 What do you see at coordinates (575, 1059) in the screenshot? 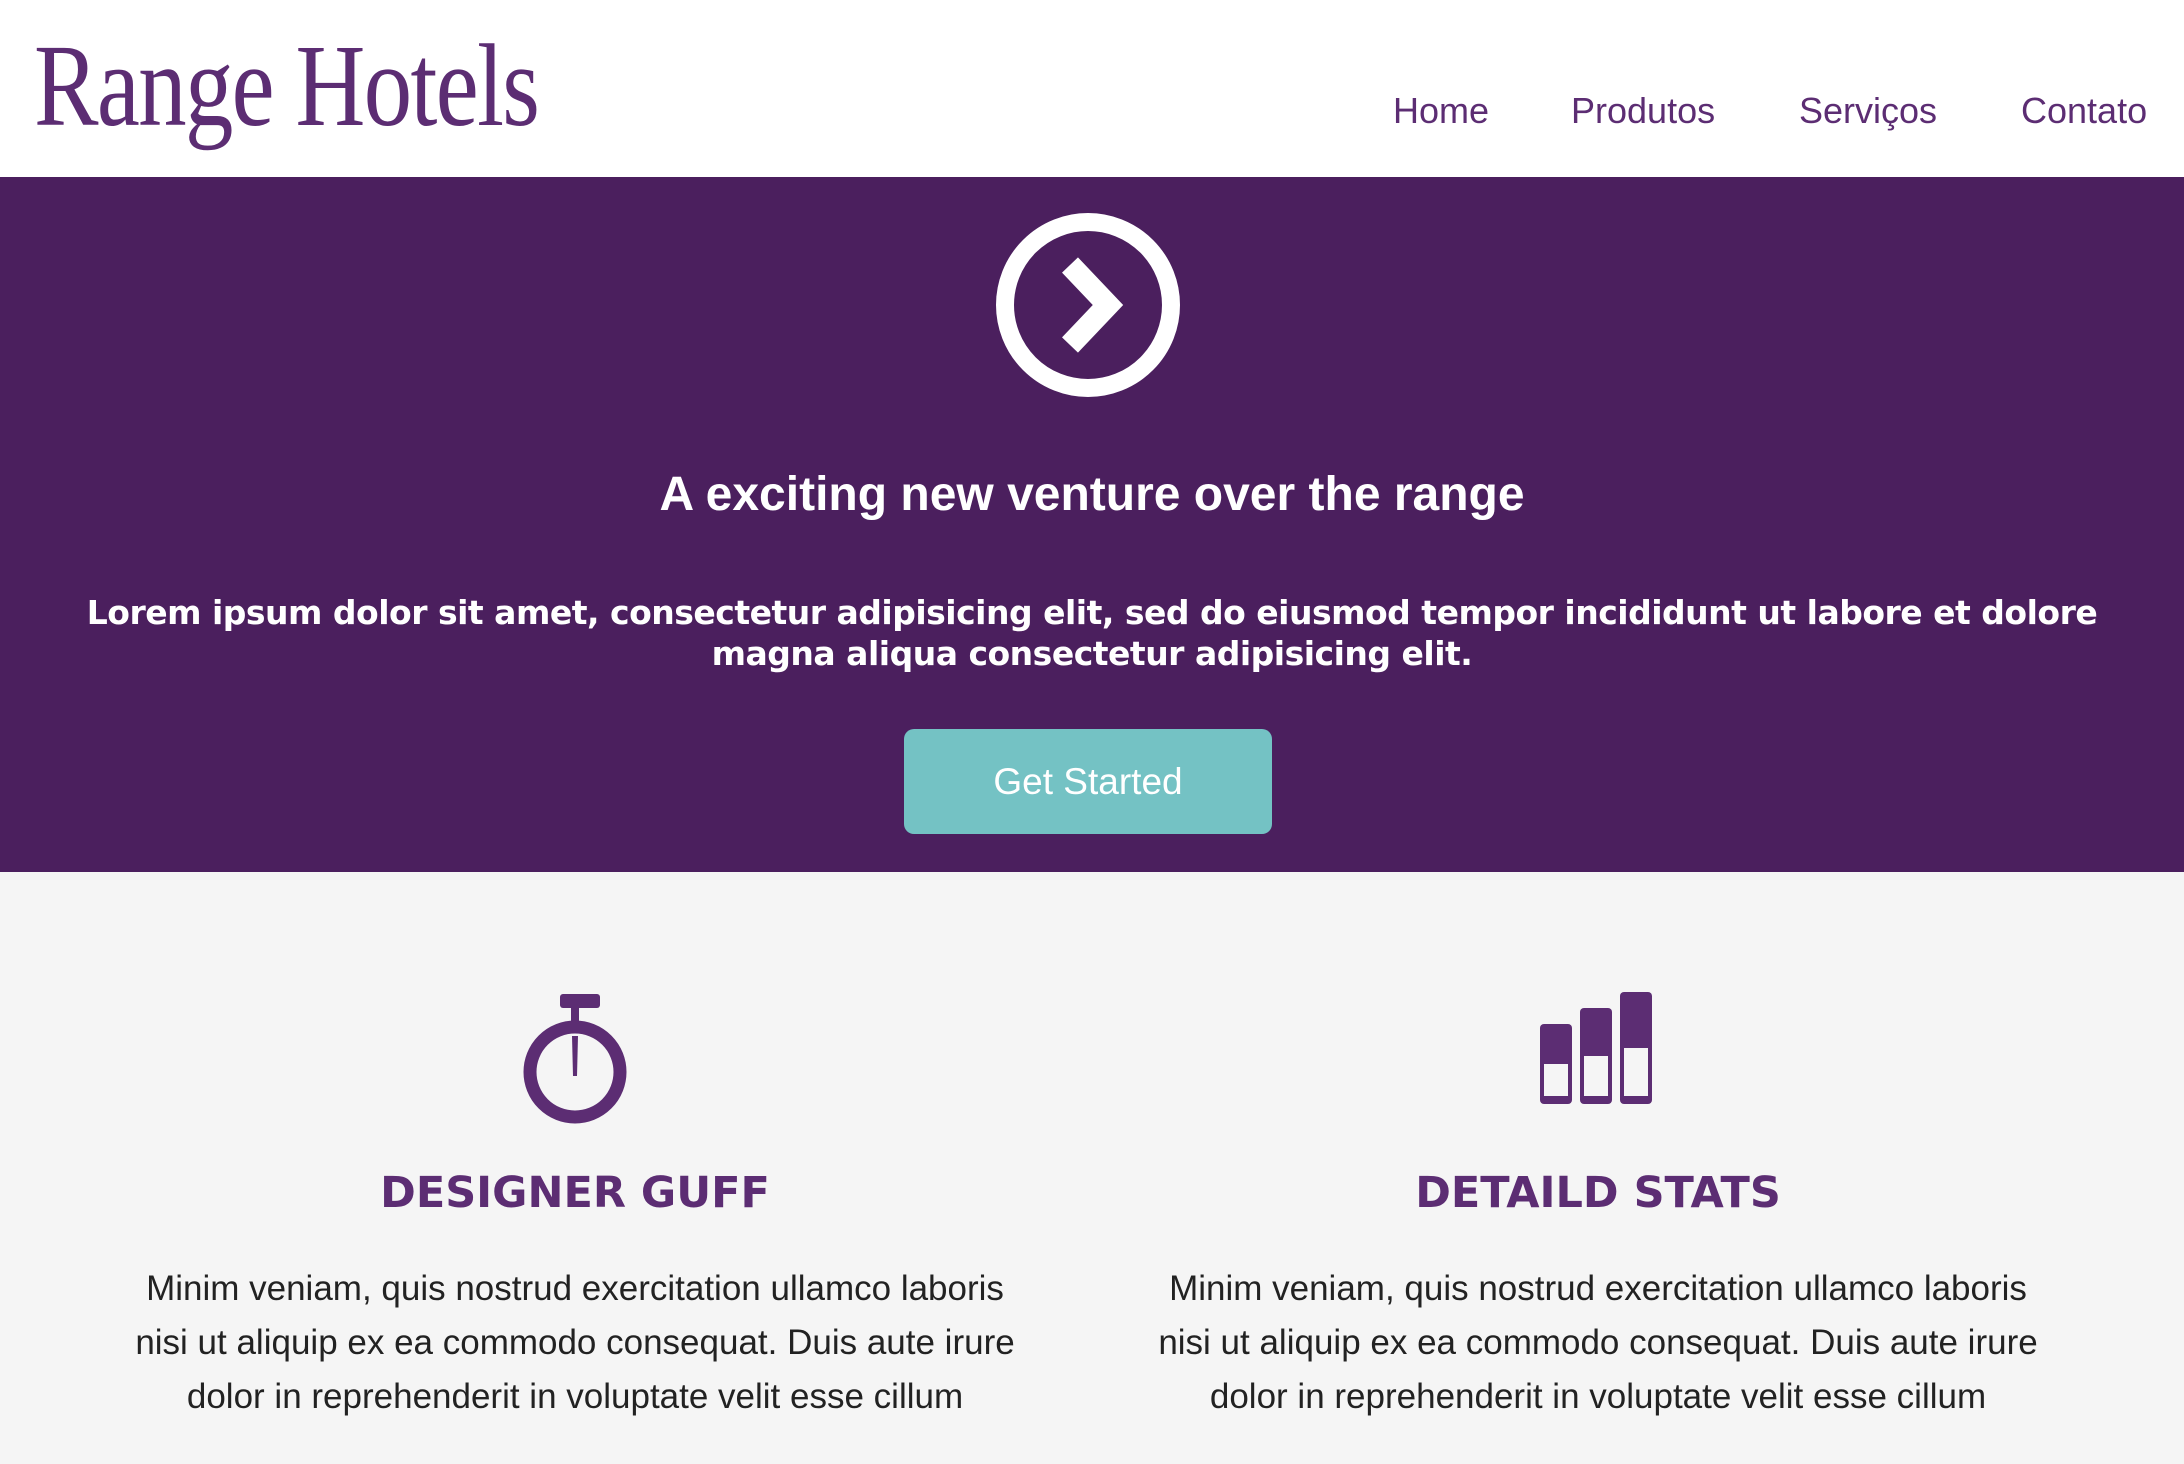
I see `stopwatch-icon` at bounding box center [575, 1059].